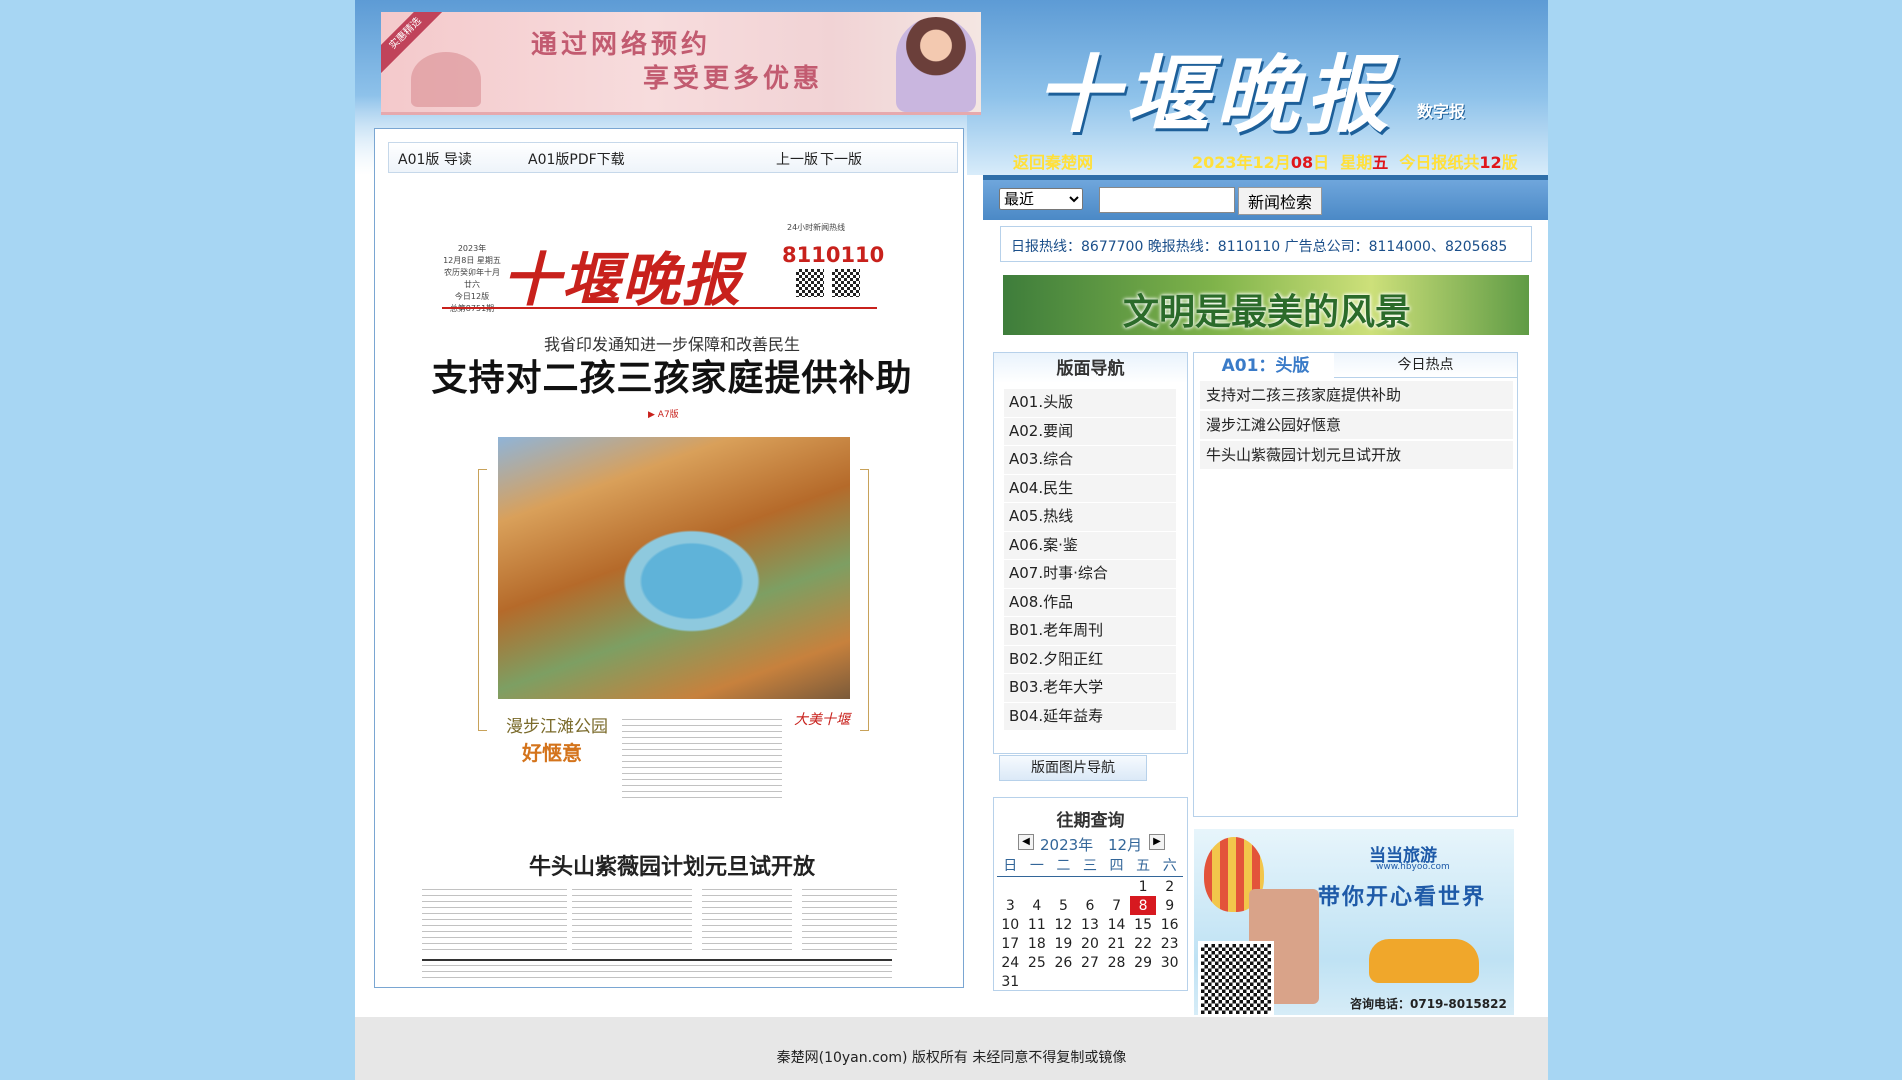 The height and width of the screenshot is (1080, 1902). What do you see at coordinates (1010, 924) in the screenshot?
I see `calendar-day: 10` at bounding box center [1010, 924].